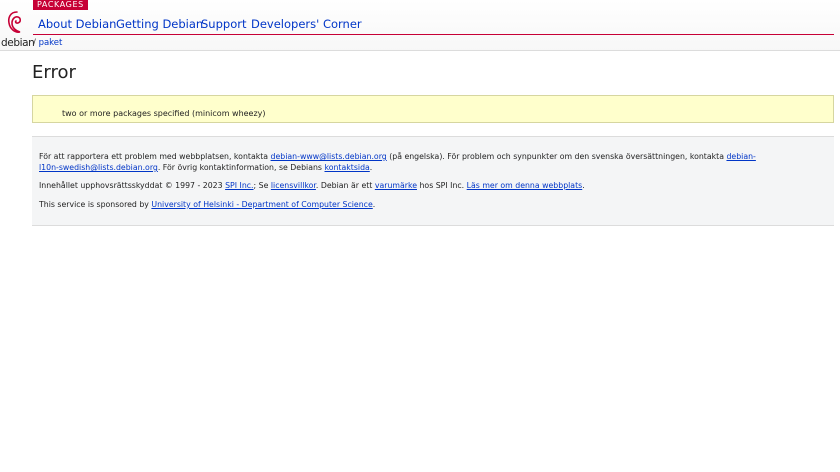 This screenshot has width=840, height=472. What do you see at coordinates (51, 43) in the screenshot?
I see `breadcrumb-item-paket: paket` at bounding box center [51, 43].